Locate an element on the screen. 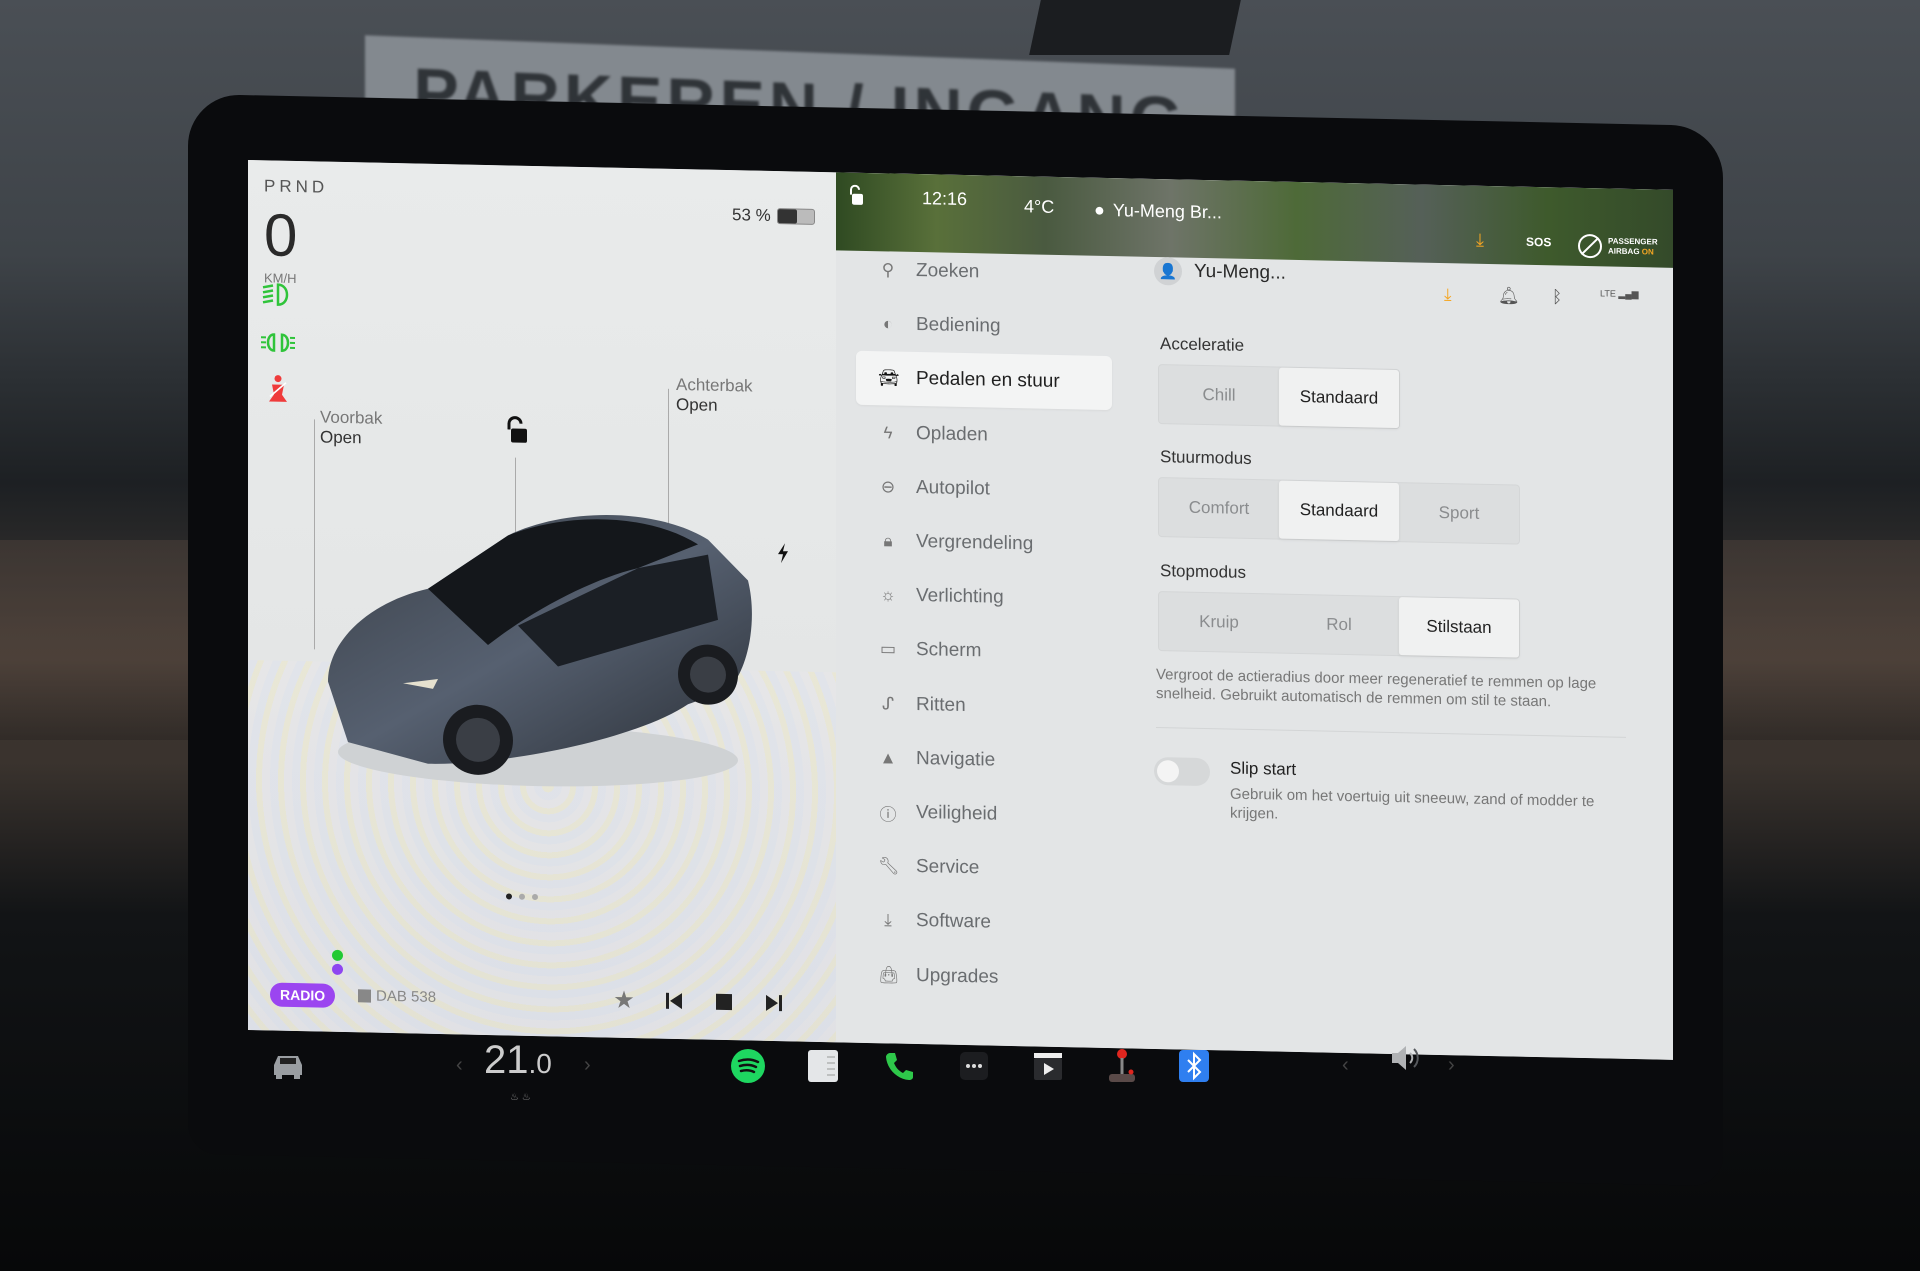 The image size is (1920, 1271). menu-item-label: Opladen is located at coordinates (952, 434).